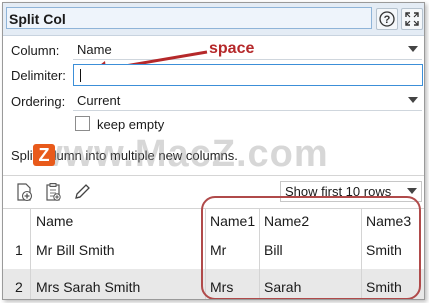 The image size is (429, 303). I want to click on divider, so click(213, 175).